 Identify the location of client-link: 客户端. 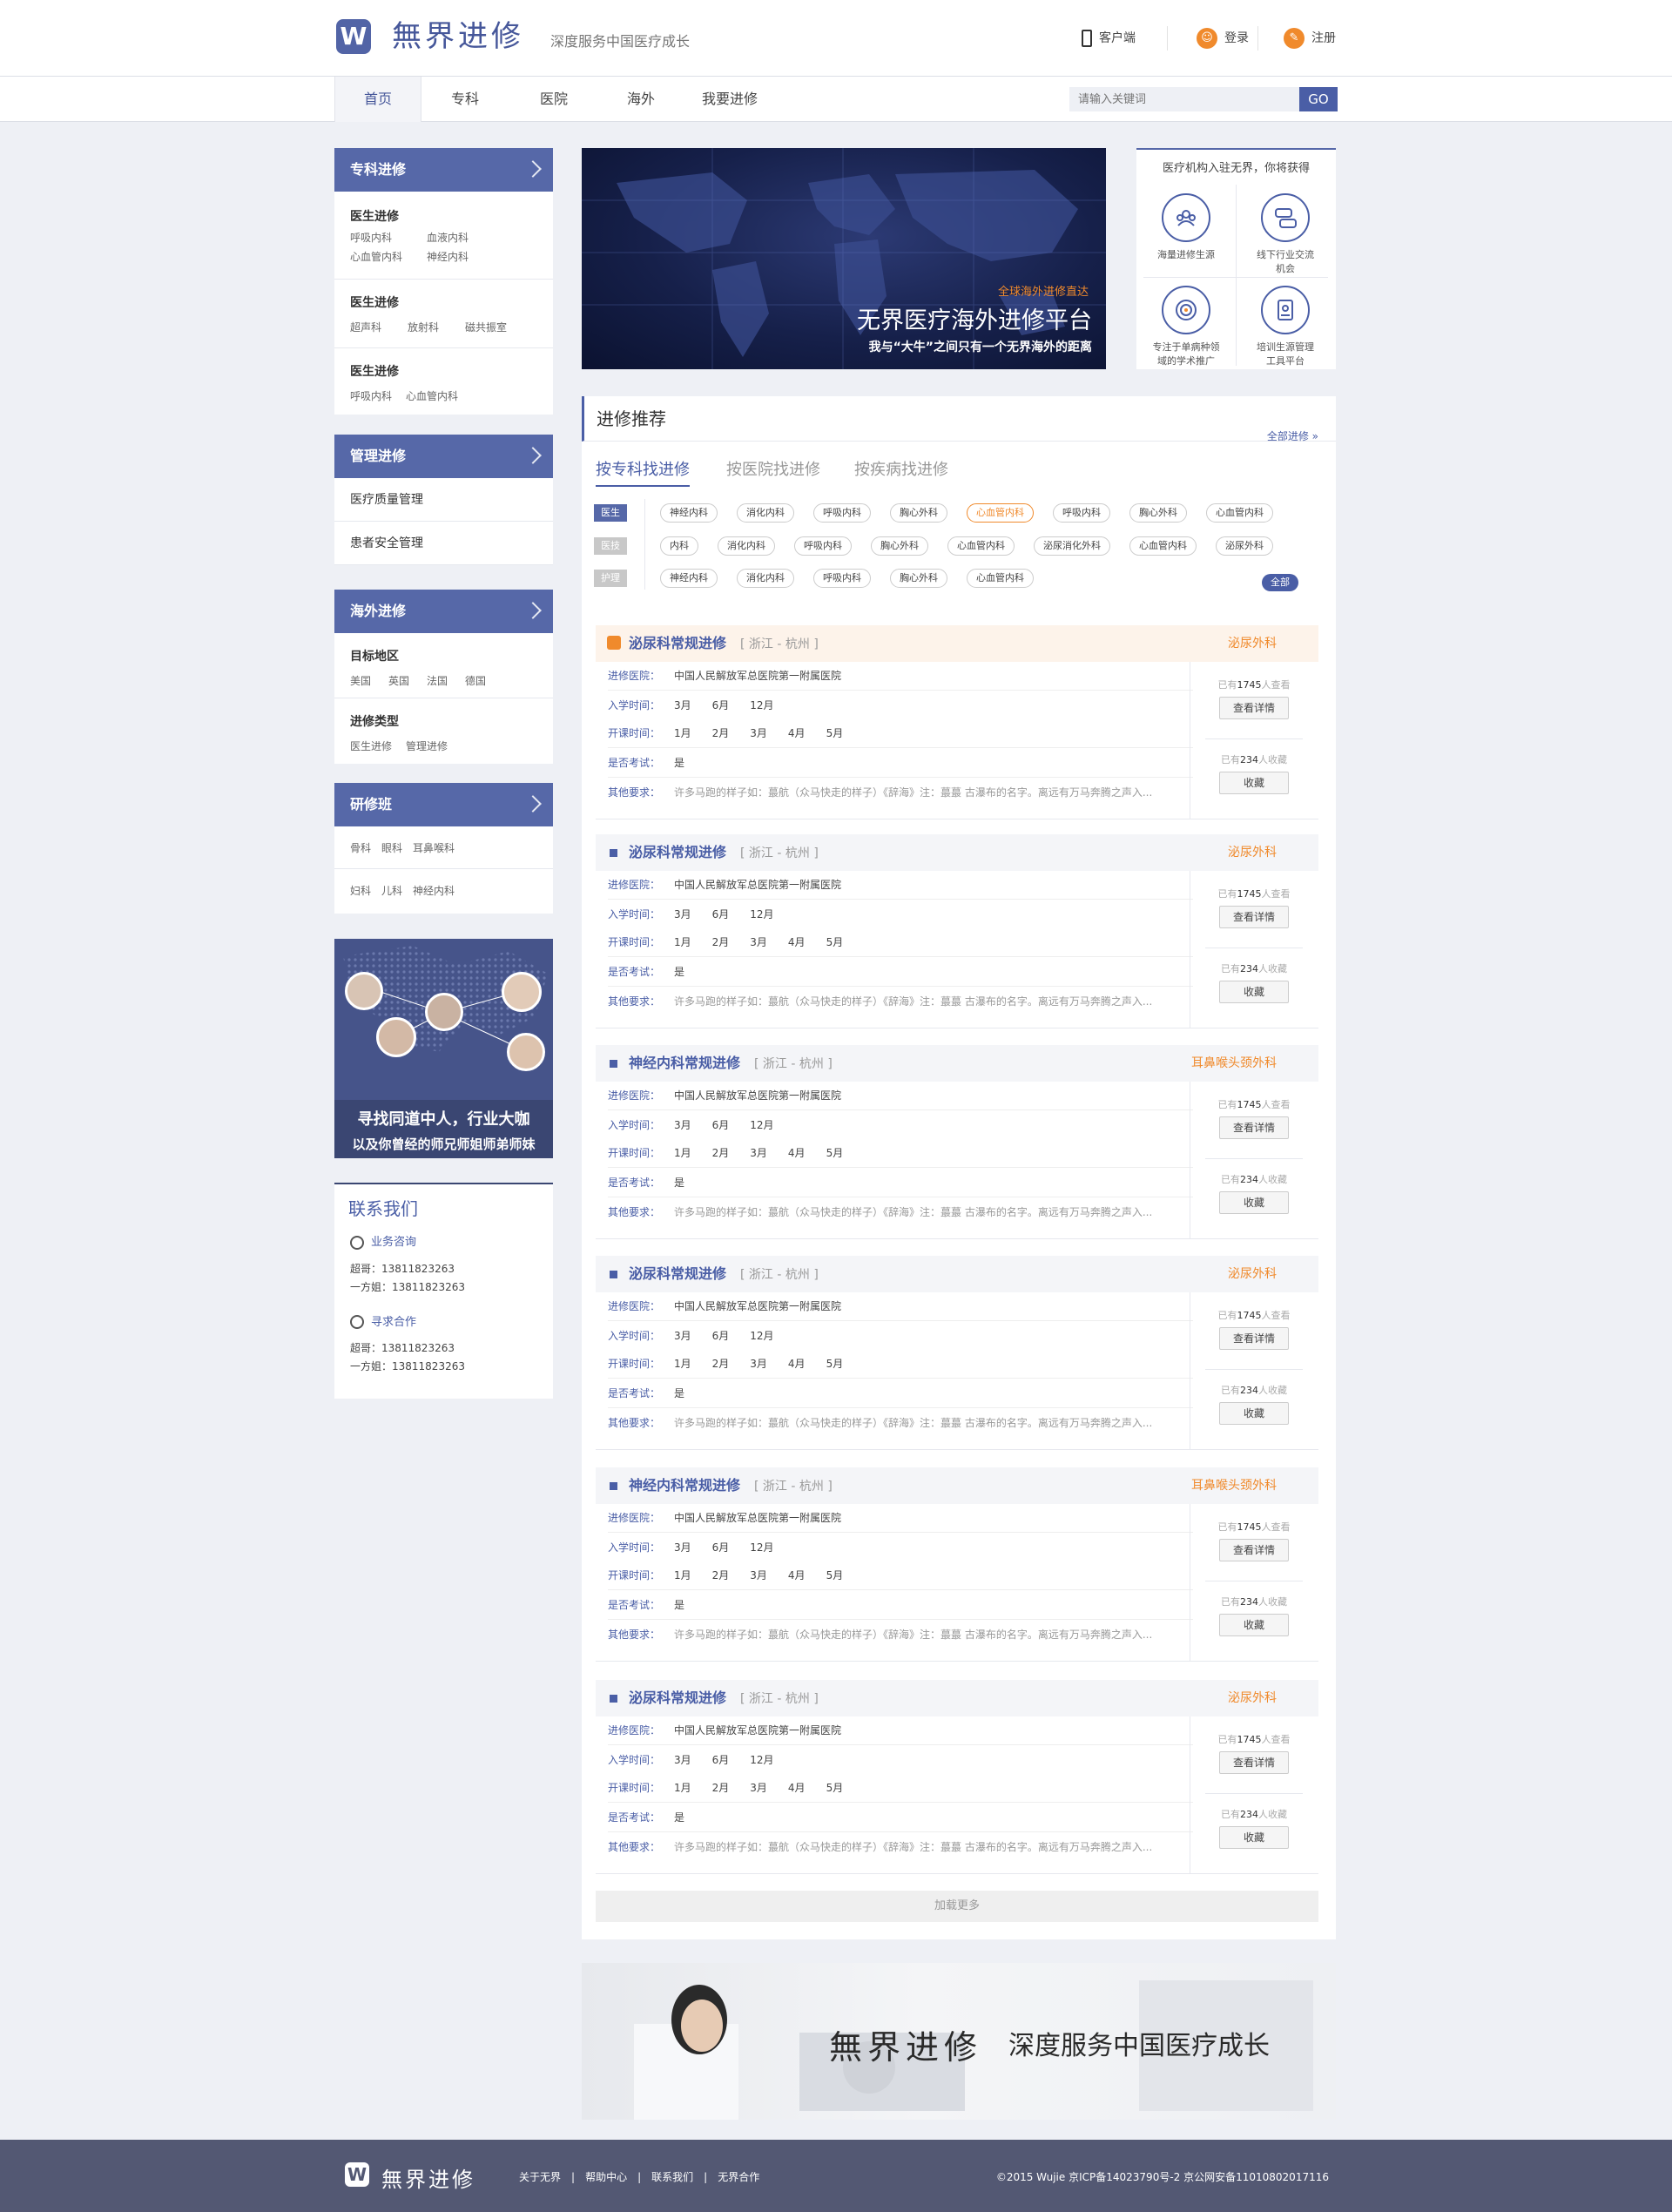
(1109, 39).